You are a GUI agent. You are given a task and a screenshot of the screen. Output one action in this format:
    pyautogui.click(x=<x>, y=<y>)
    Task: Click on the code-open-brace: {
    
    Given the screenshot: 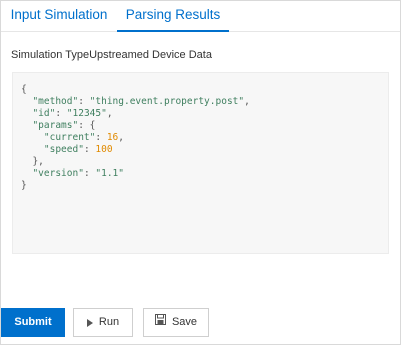 What is the action you would take?
    pyautogui.click(x=24, y=89)
    